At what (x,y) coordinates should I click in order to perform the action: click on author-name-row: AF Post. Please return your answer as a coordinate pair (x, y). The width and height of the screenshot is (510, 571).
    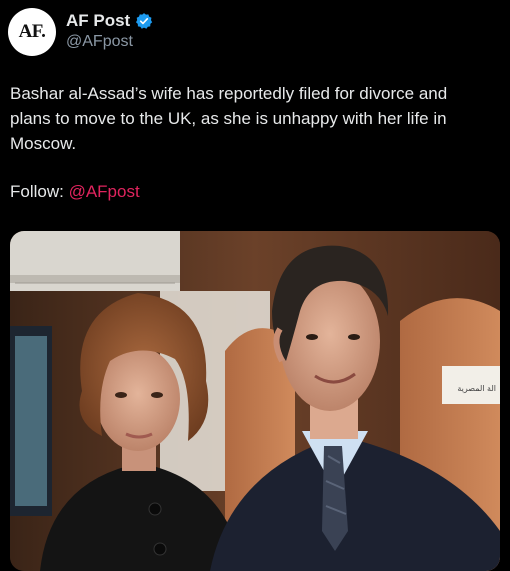
    Looking at the image, I should click on (109, 21).